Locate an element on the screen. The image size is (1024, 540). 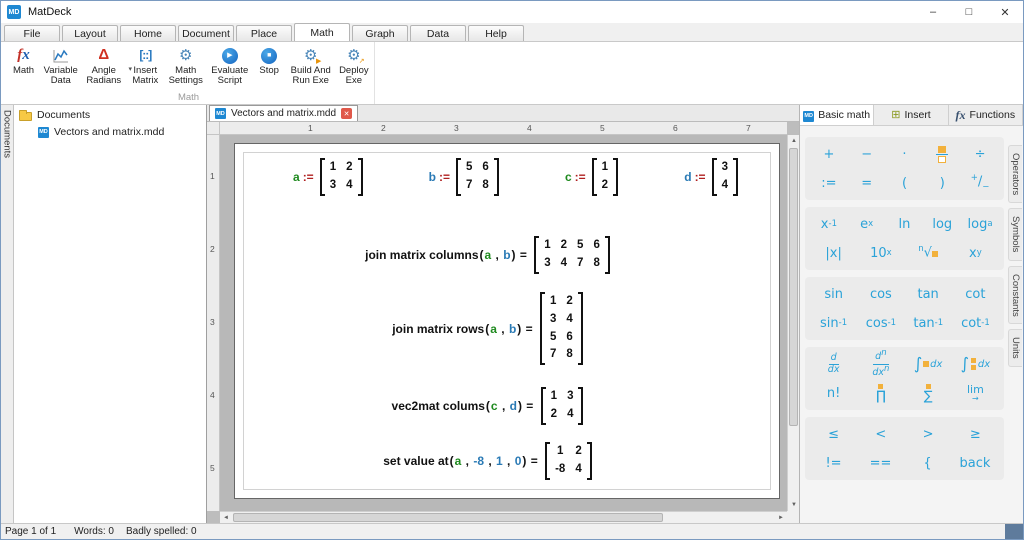
derivative-icon: d dx is located at coordinates (833, 363).